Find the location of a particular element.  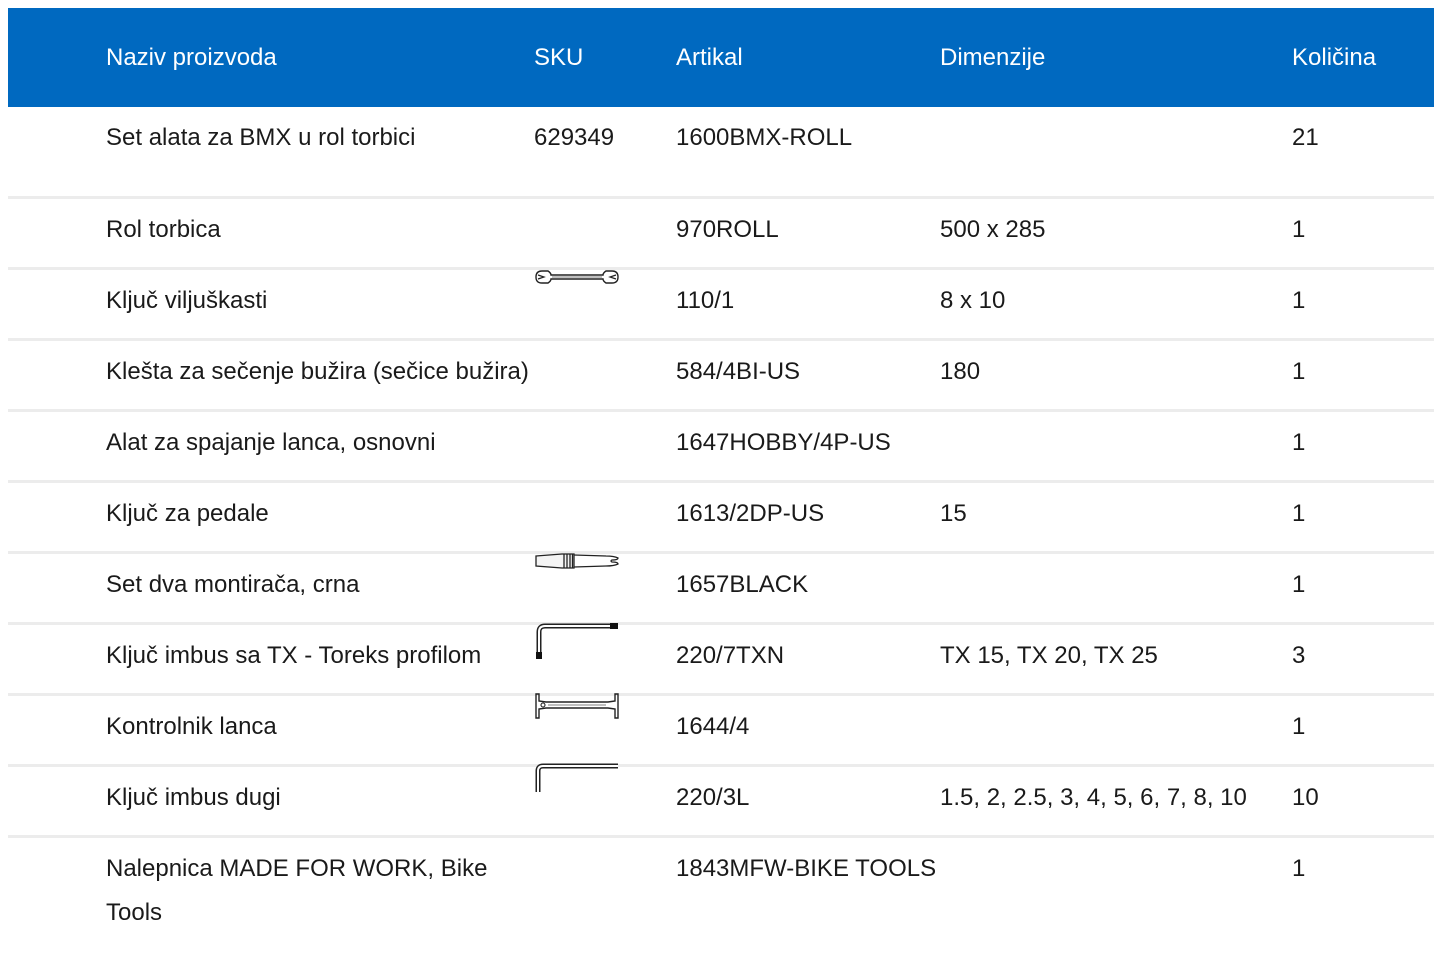

cell-quantity: 21 is located at coordinates (1363, 153).